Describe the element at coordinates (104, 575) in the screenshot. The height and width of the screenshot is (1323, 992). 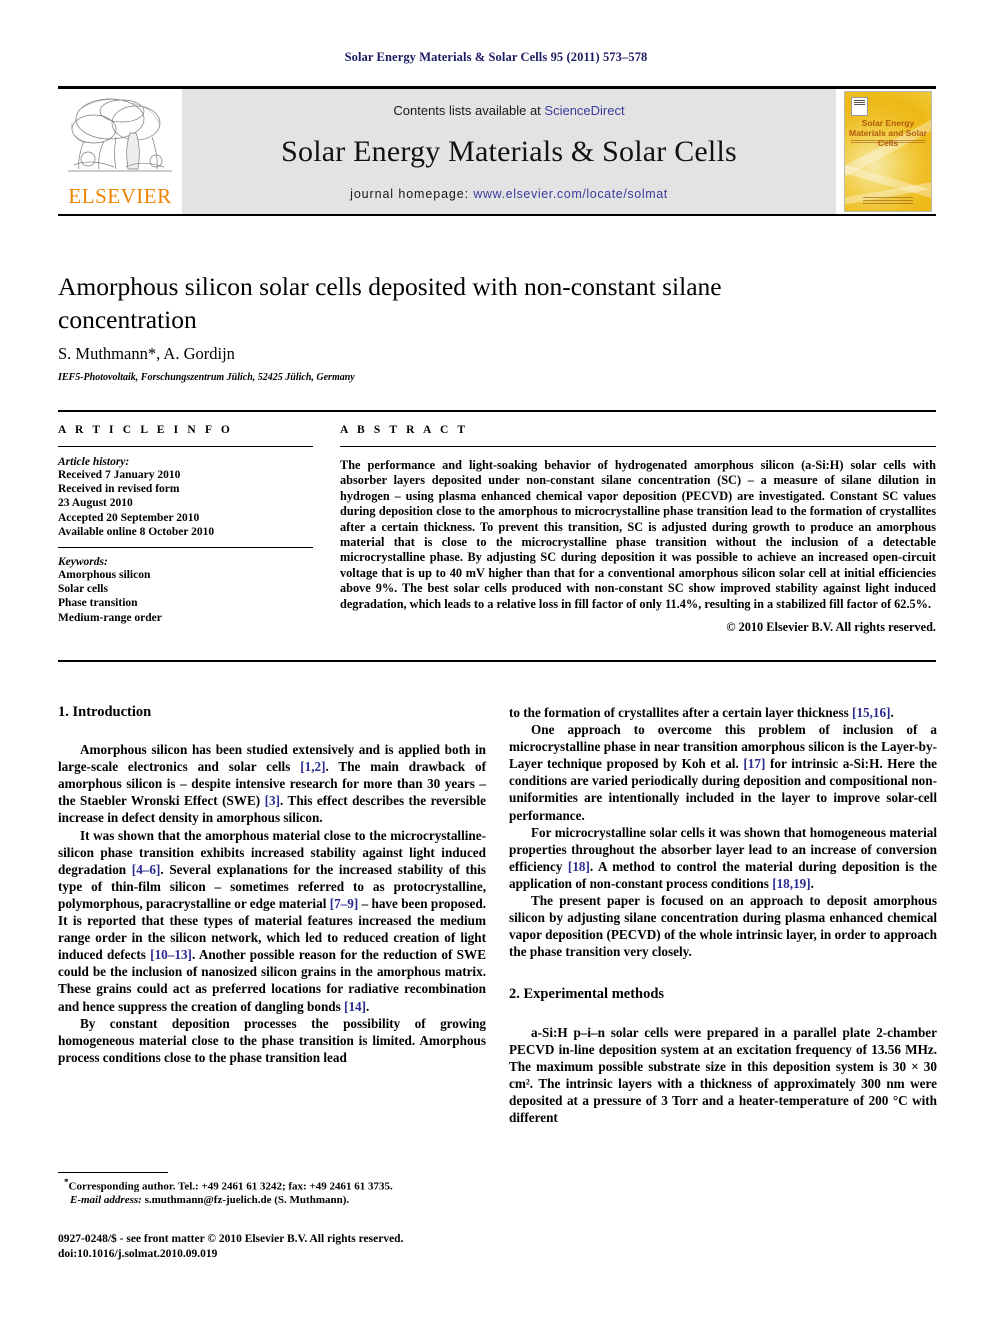
I see `keyword-item: Amorphous silicon` at that location.